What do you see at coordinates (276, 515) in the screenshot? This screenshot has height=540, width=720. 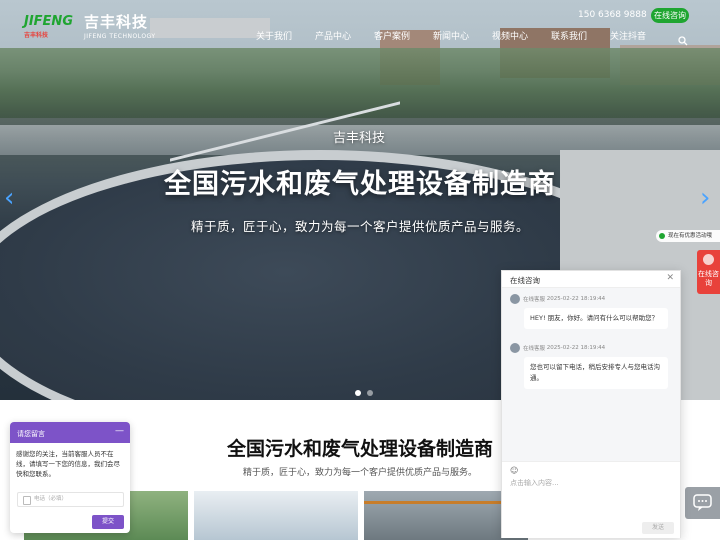 I see `case-thumbnail` at bounding box center [276, 515].